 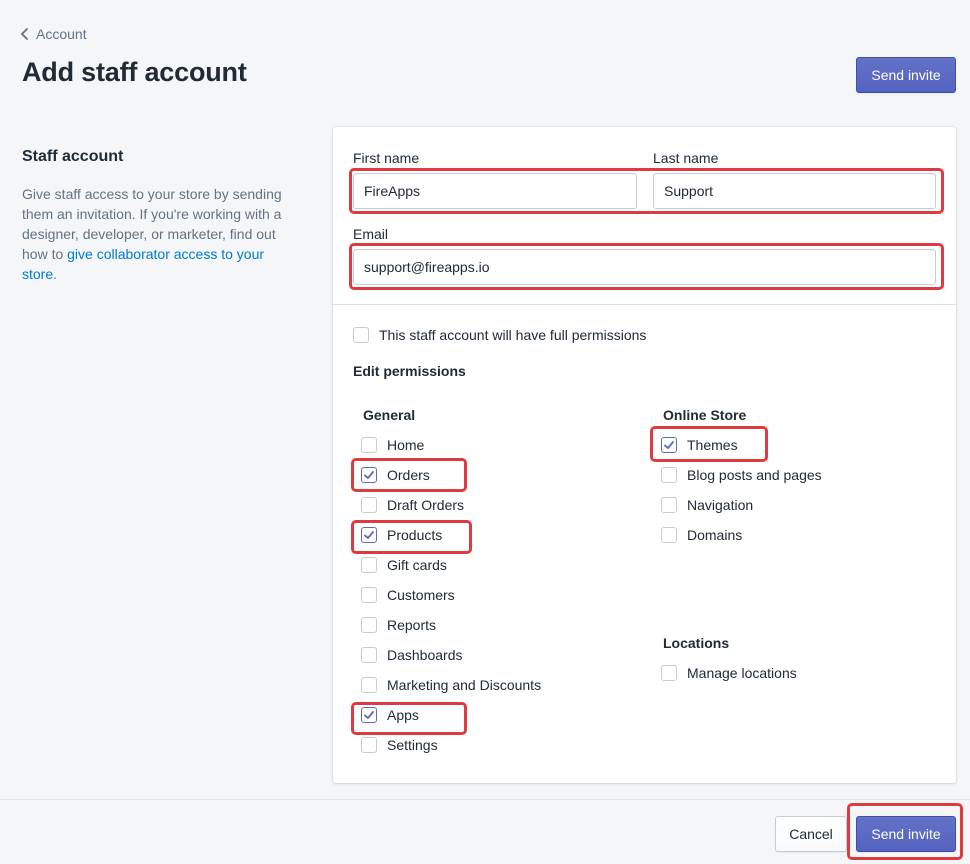 I want to click on send-invite-button-bottom: Send invite, so click(x=906, y=834).